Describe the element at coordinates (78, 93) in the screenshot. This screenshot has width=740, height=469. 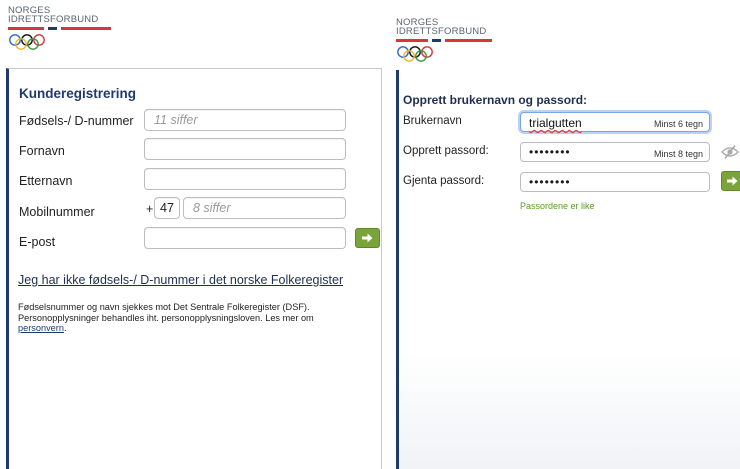
I see `registration-title: Kunderegistrering` at that location.